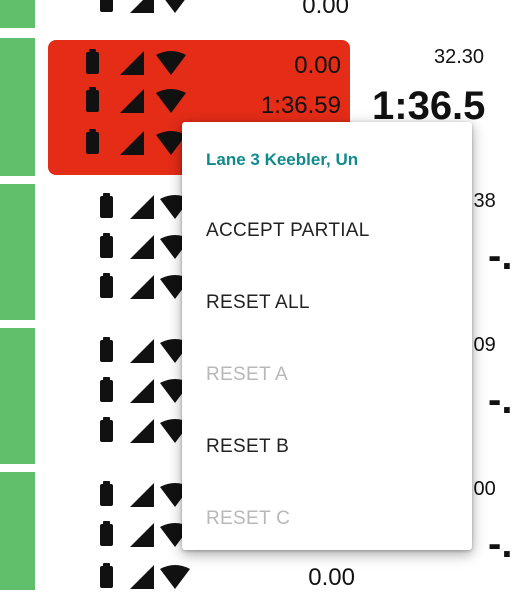 Image resolution: width=517 pixels, height=592 pixels. Describe the element at coordinates (459, 57) in the screenshot. I see `lane-split-small: 32.30` at that location.